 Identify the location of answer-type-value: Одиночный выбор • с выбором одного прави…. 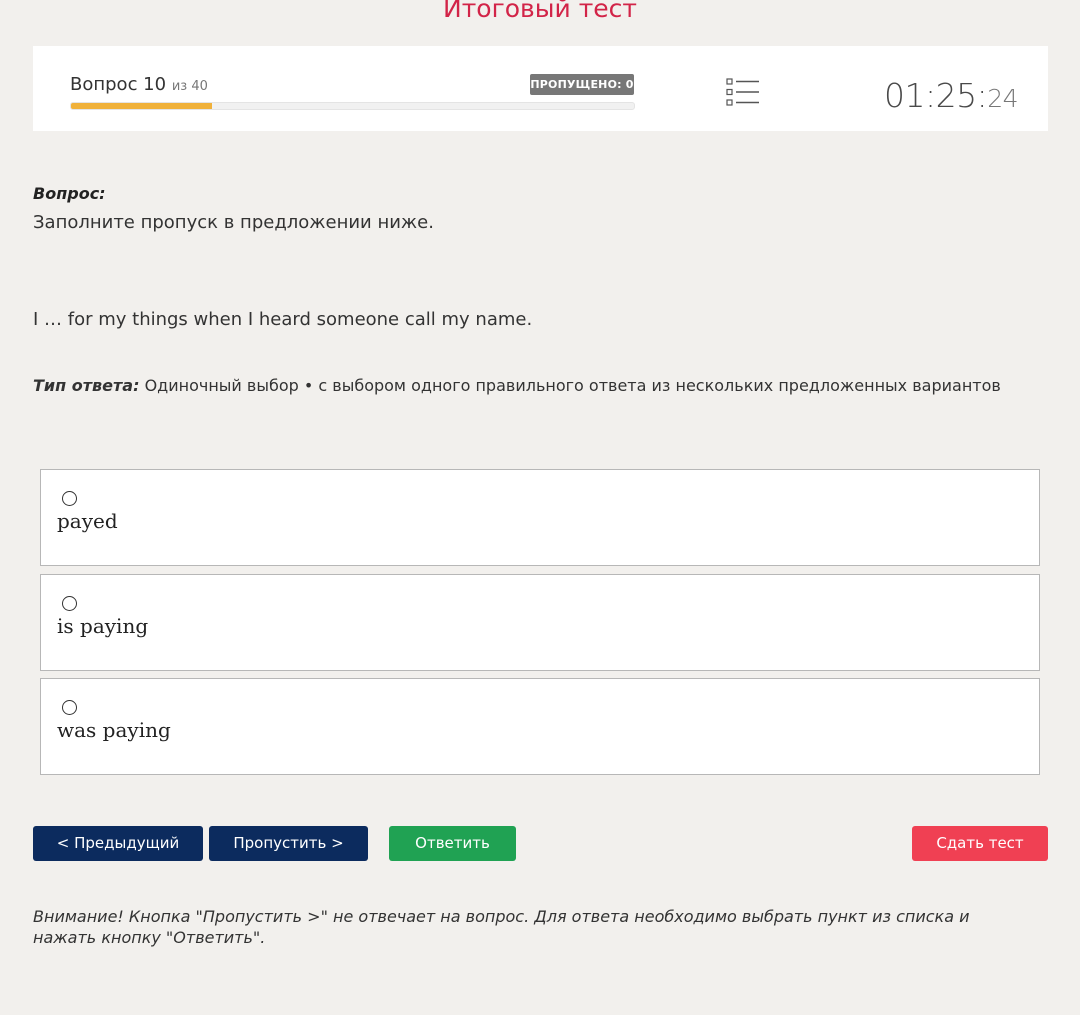
(572, 385).